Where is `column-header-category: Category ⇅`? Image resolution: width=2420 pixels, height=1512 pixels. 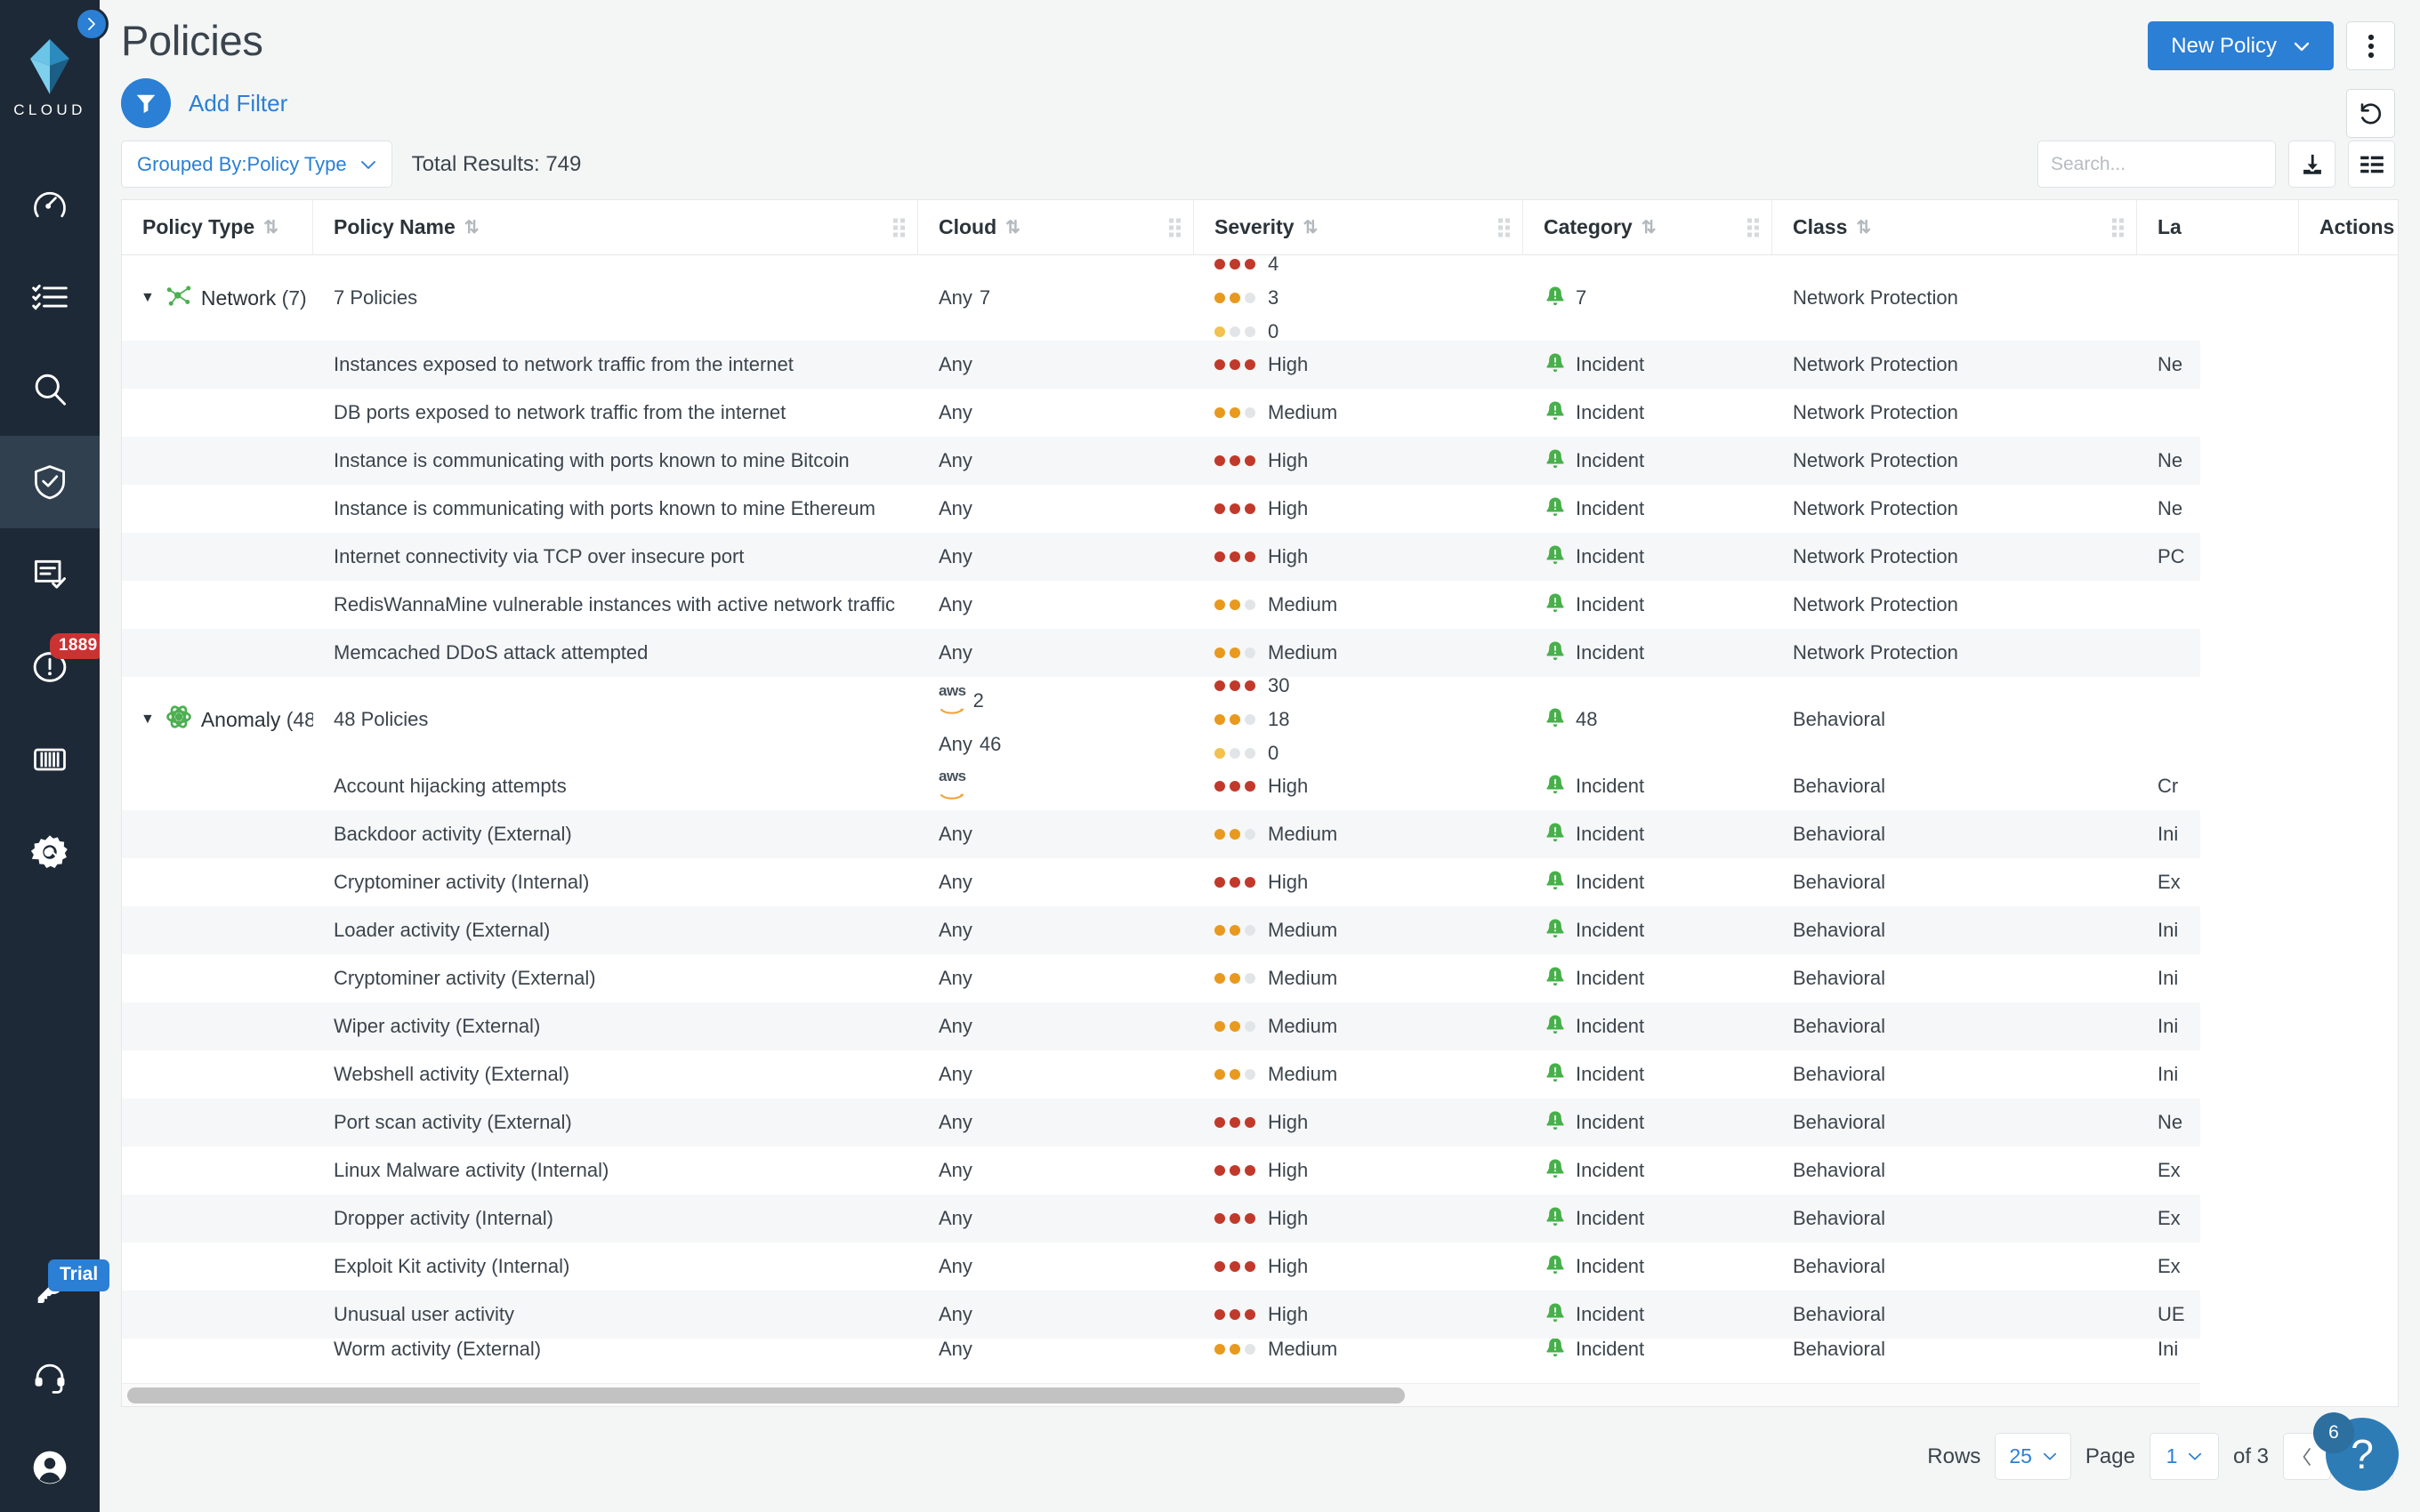
column-header-category: Category ⇅ is located at coordinates (1647, 227).